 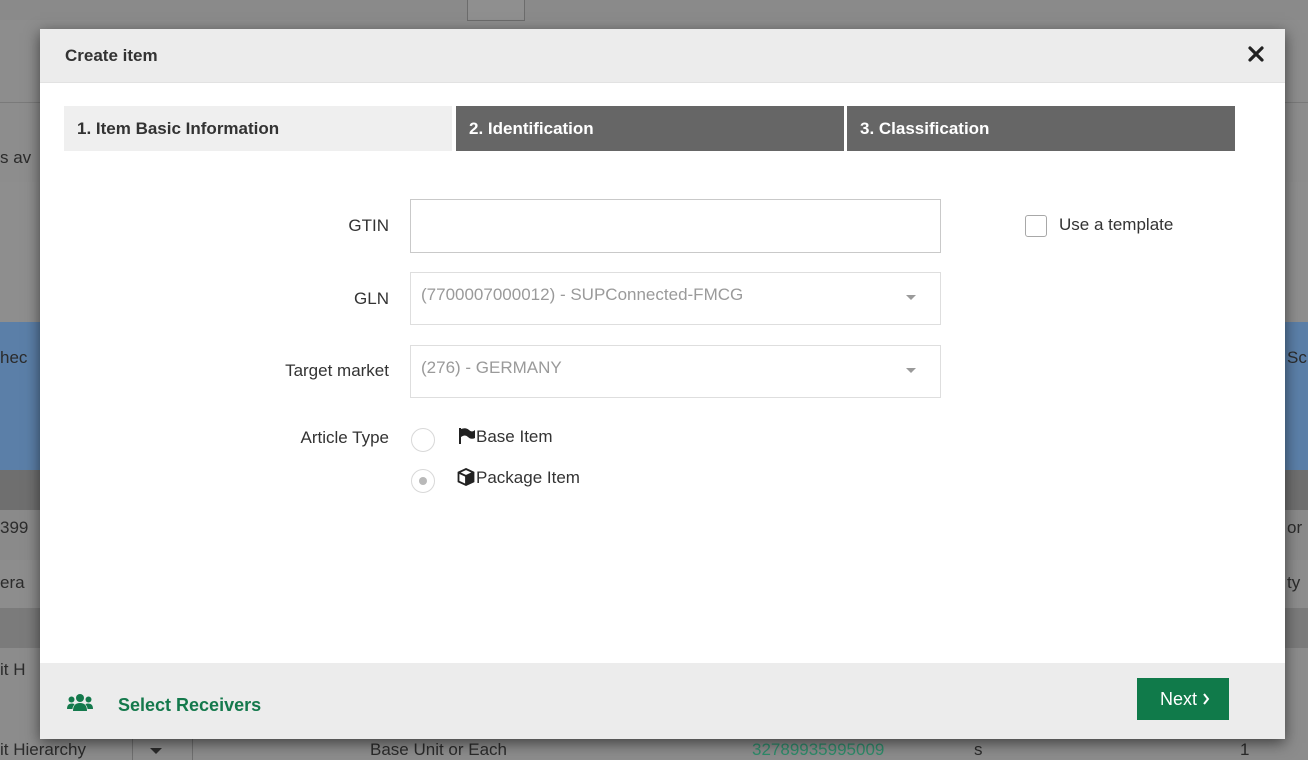 What do you see at coordinates (111, 55) in the screenshot?
I see `modal-title: Create item` at bounding box center [111, 55].